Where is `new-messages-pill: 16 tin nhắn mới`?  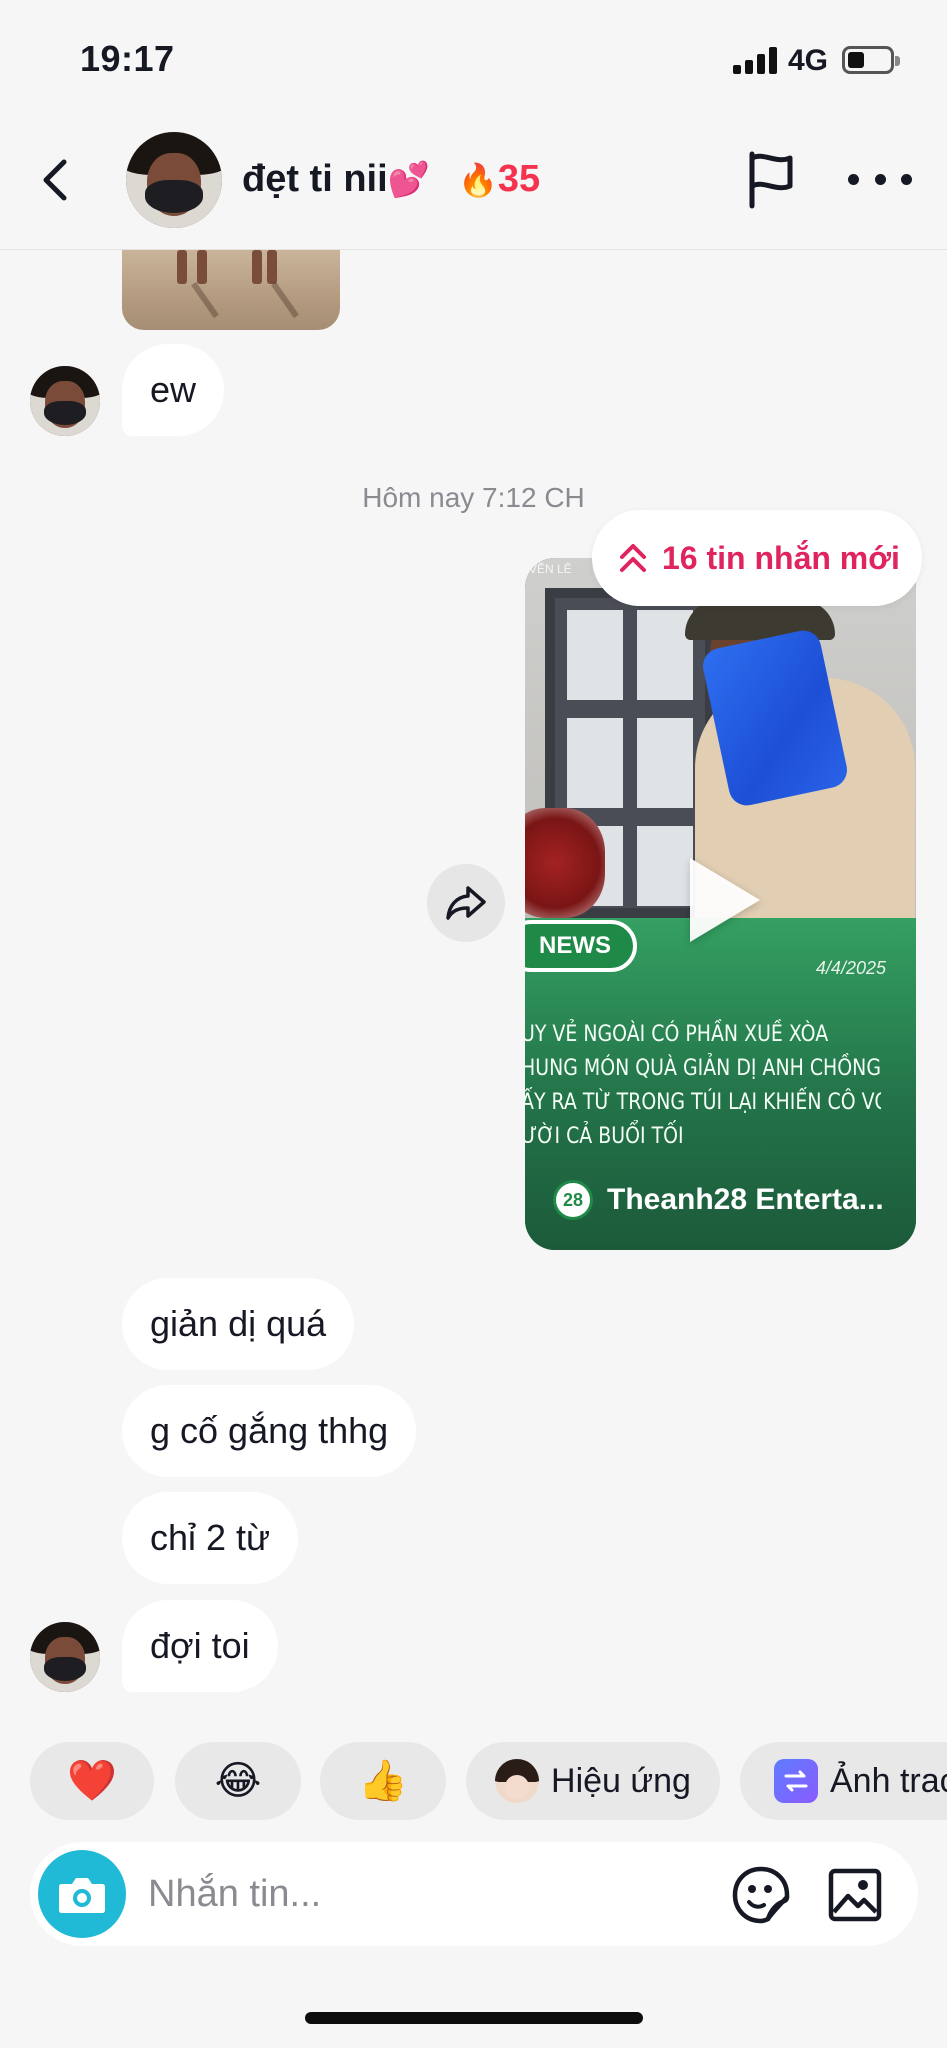 new-messages-pill: 16 tin nhắn mới is located at coordinates (757, 558).